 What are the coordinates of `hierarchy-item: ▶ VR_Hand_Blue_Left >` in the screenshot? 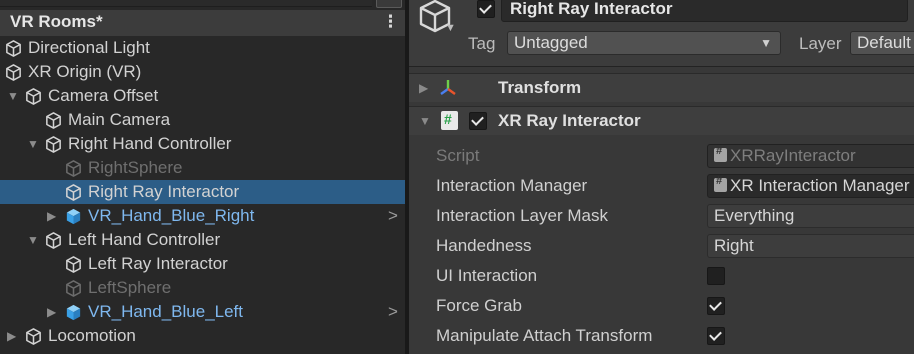 It's located at (202, 312).